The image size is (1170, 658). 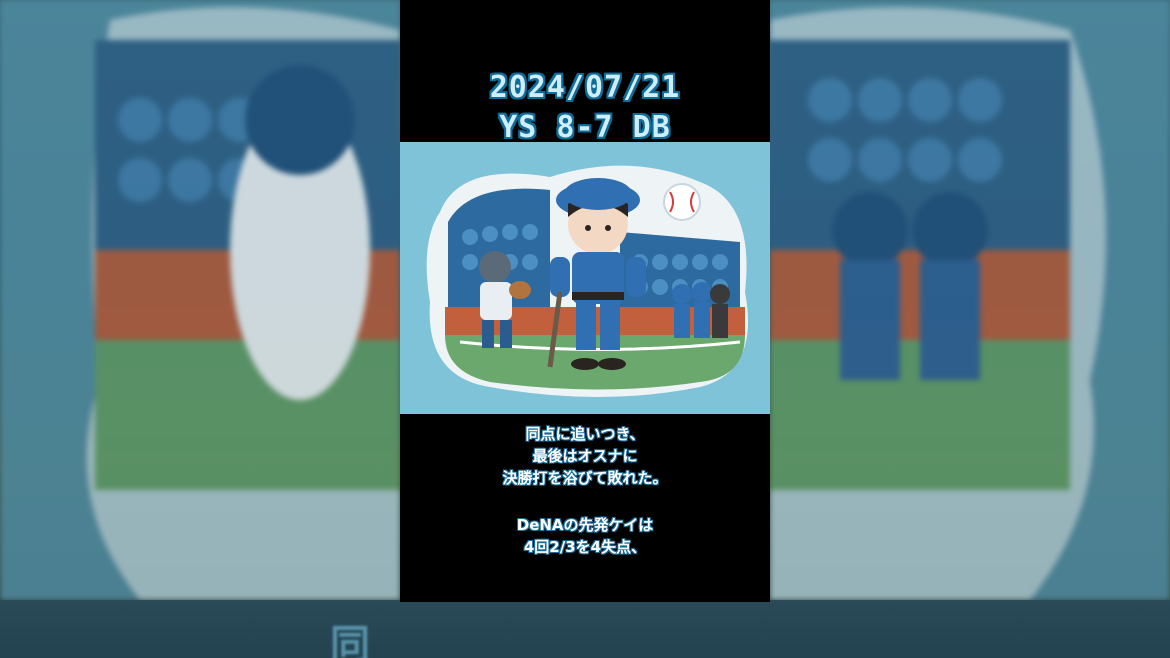 What do you see at coordinates (585, 434) in the screenshot?
I see `caption-line-1: 同点に追いつき、` at bounding box center [585, 434].